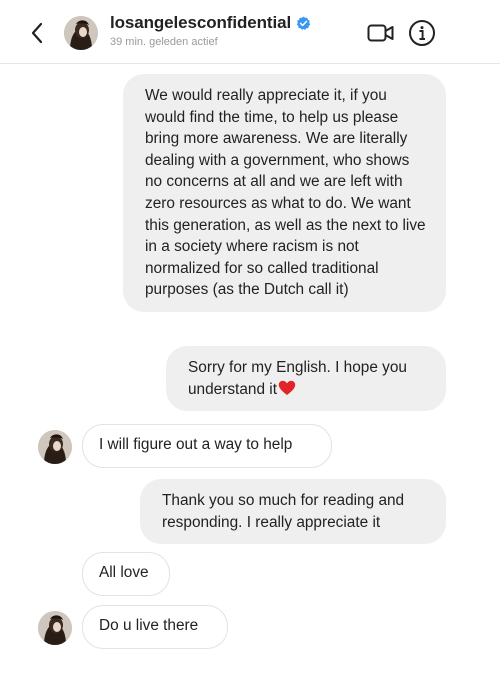 This screenshot has height=686, width=500. I want to click on profile-avatar, so click(81, 33).